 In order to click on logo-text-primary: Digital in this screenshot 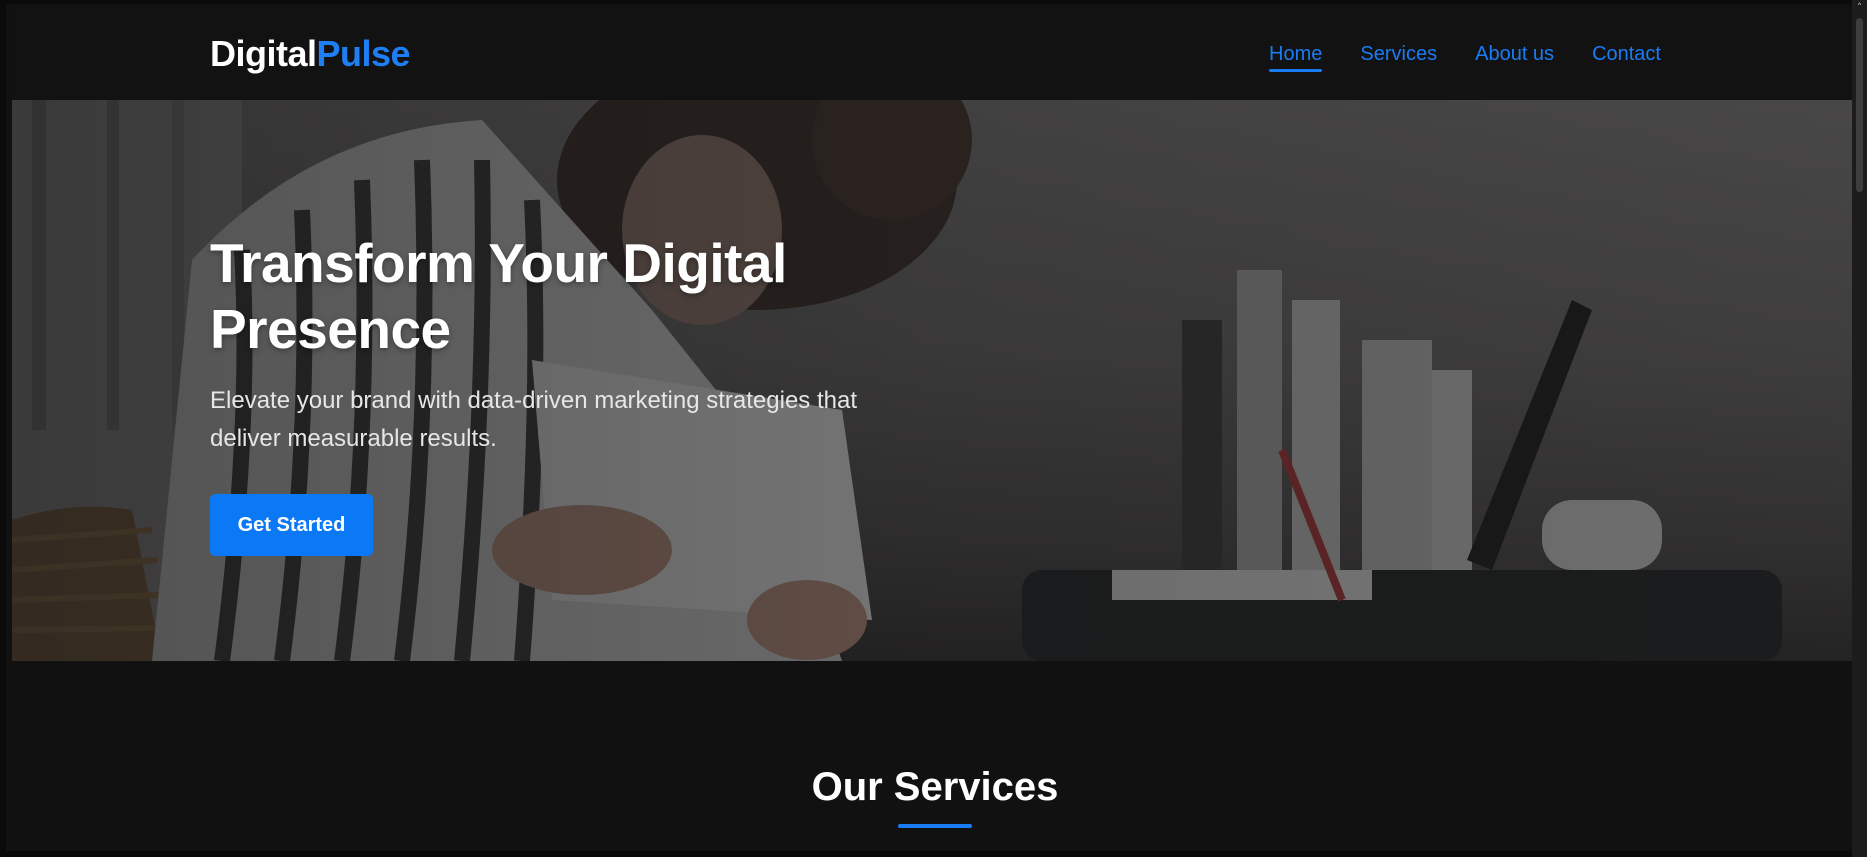, I will do `click(263, 53)`.